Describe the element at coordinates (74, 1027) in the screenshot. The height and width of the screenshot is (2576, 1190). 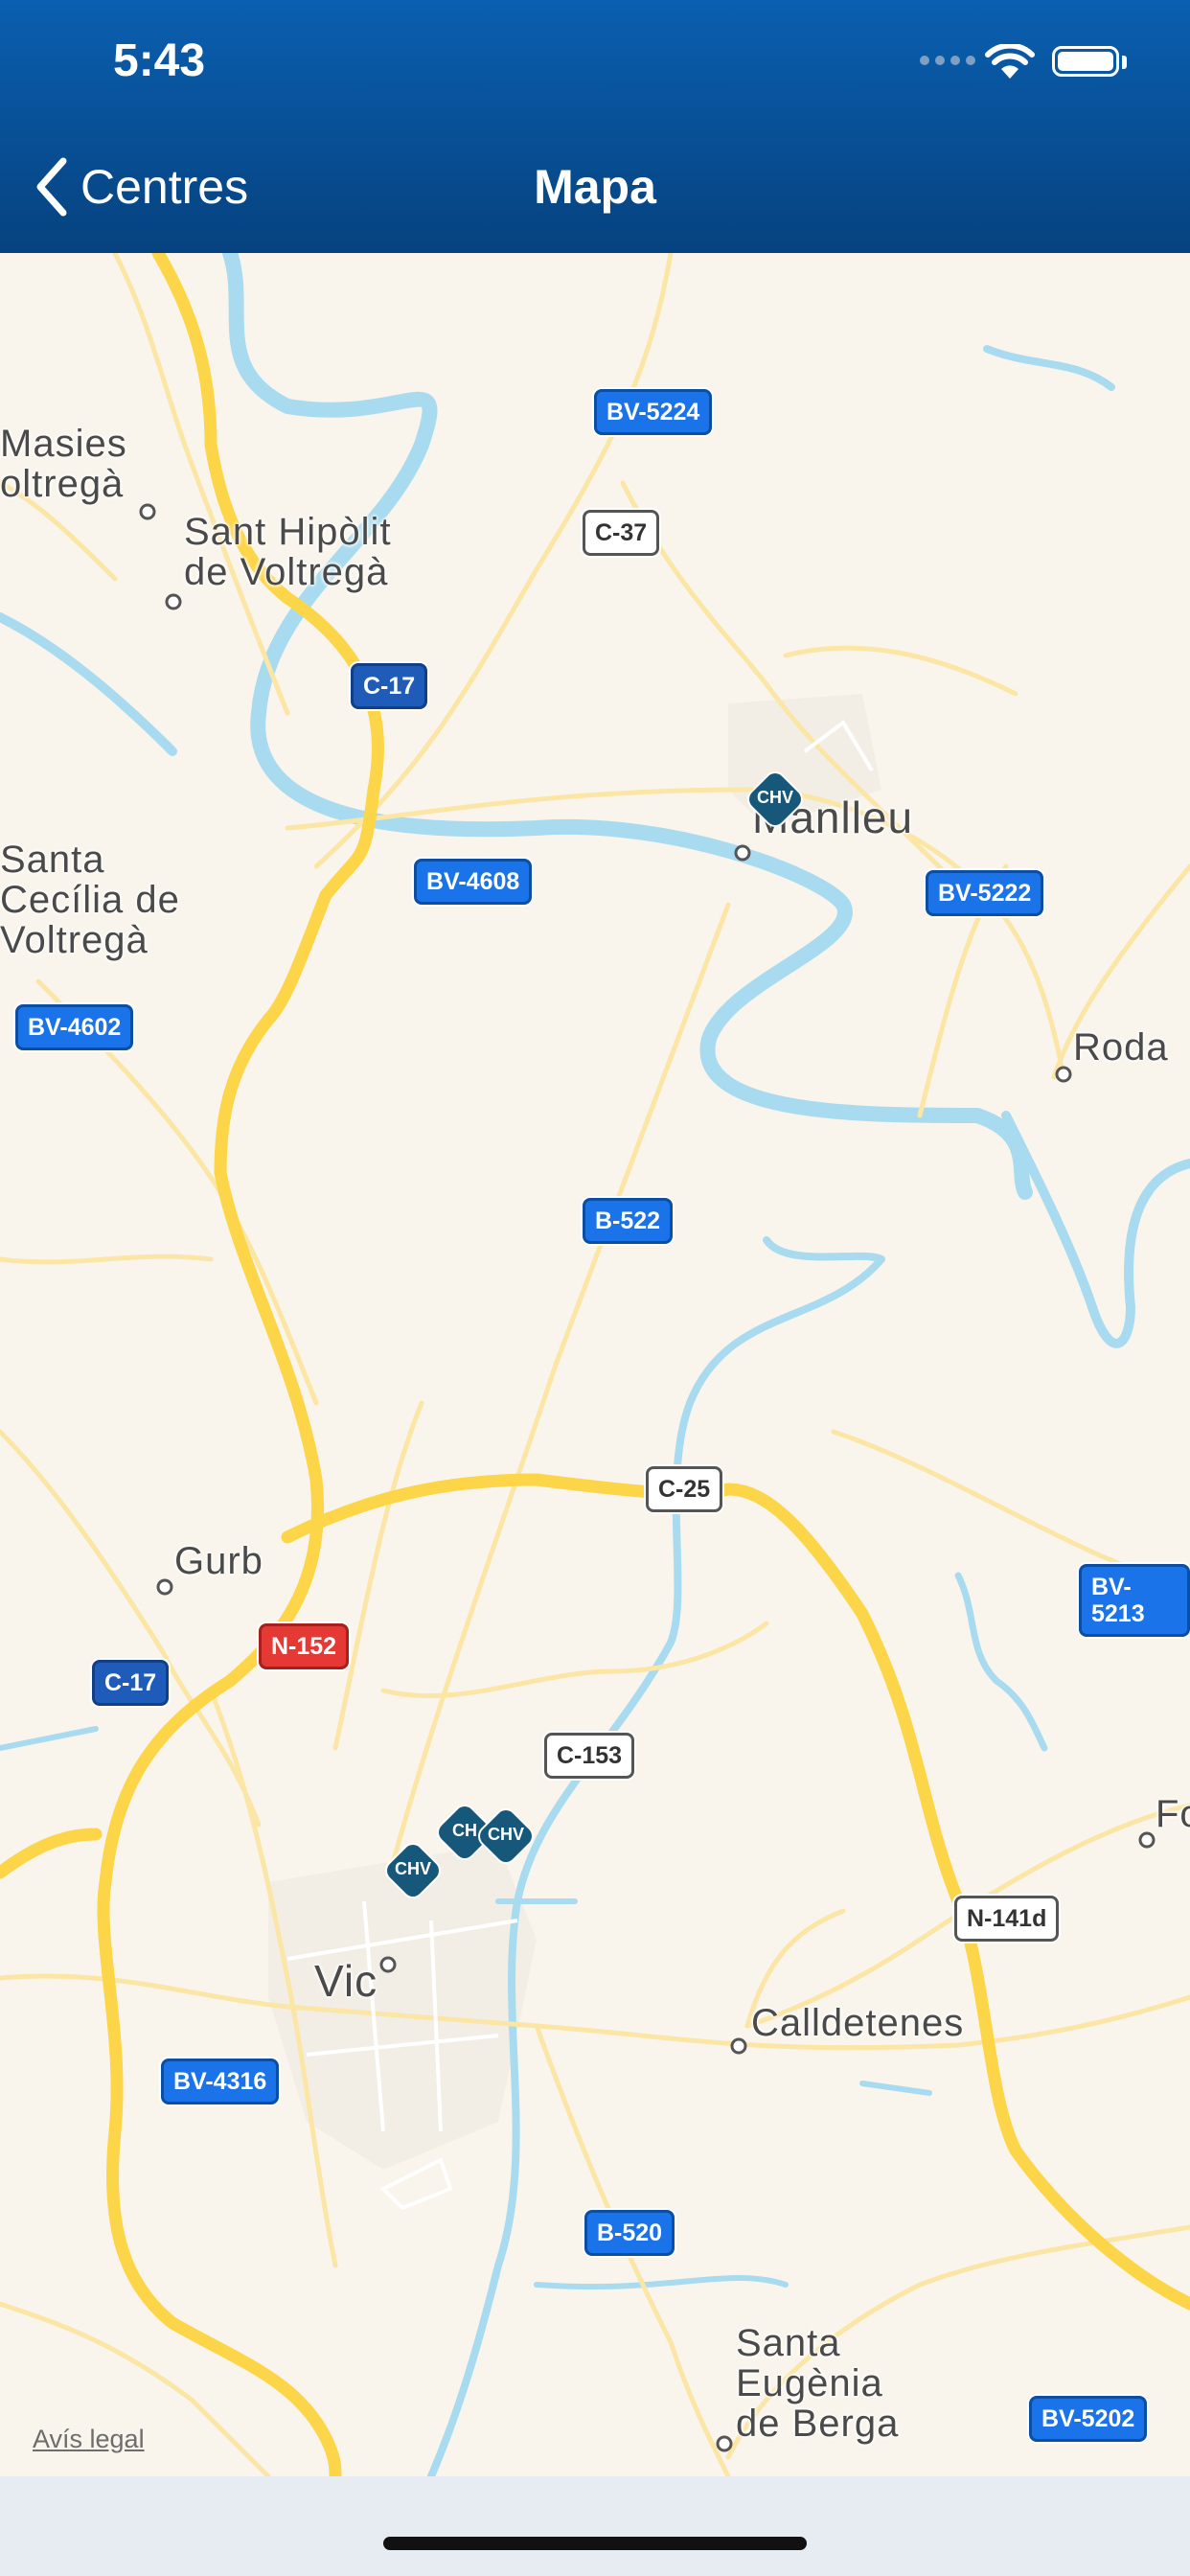
I see `road-shield-bv4602: BV-4602` at that location.